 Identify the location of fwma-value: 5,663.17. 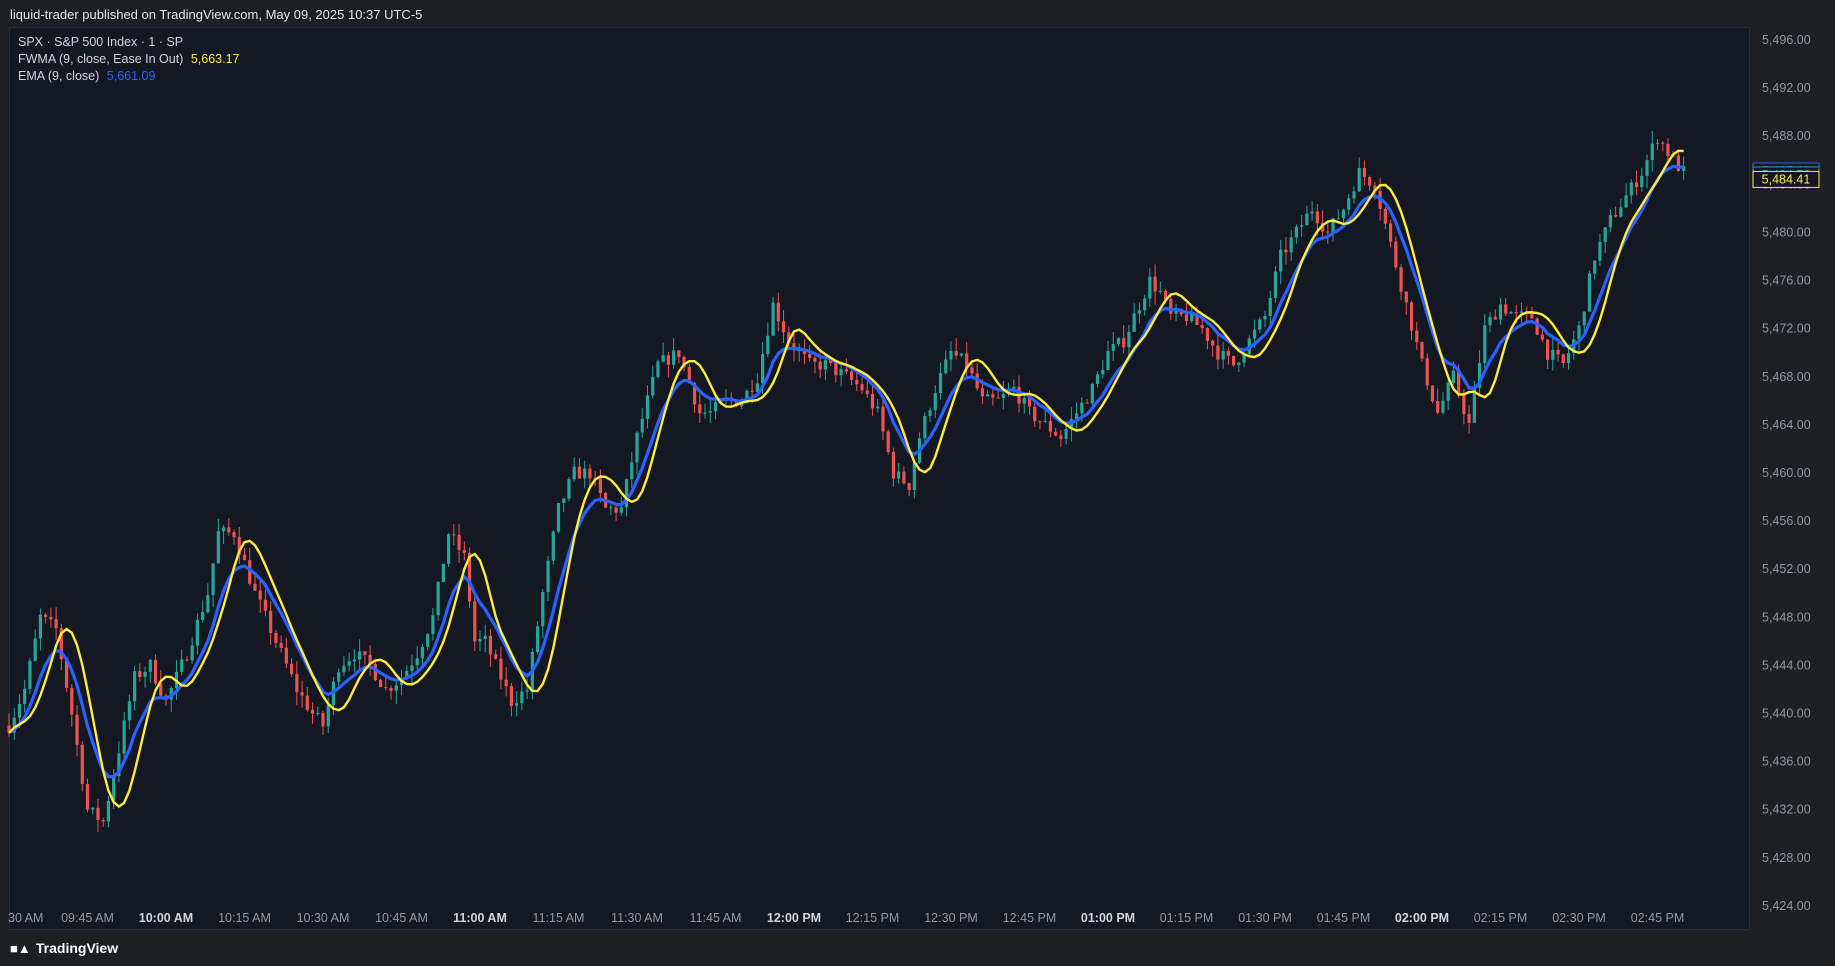
(215, 59).